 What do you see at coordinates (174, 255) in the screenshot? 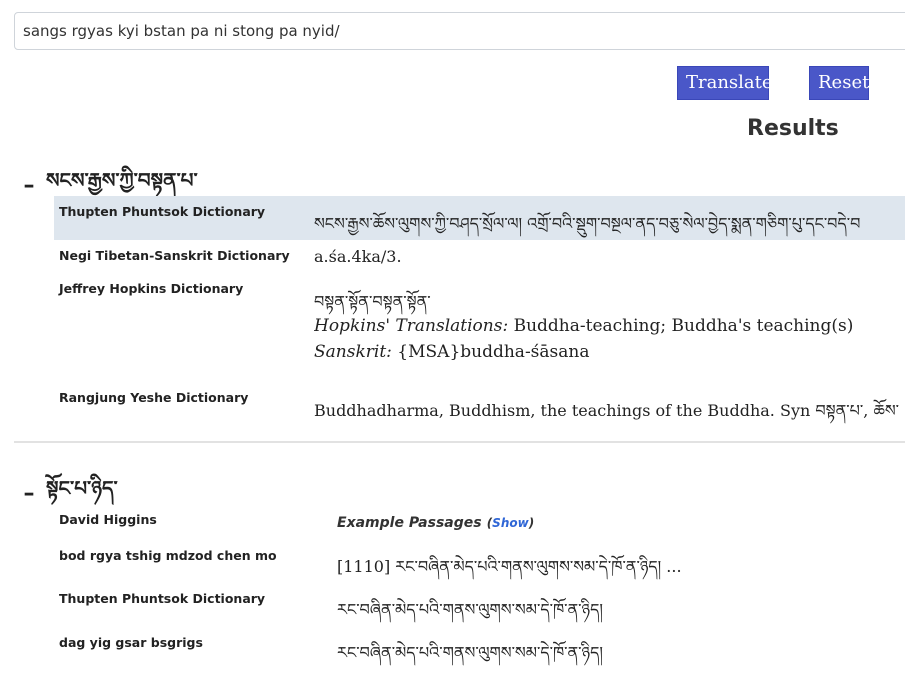
I see `dictionary-name: Negi Tibetan-Sanskrit Dictionary` at bounding box center [174, 255].